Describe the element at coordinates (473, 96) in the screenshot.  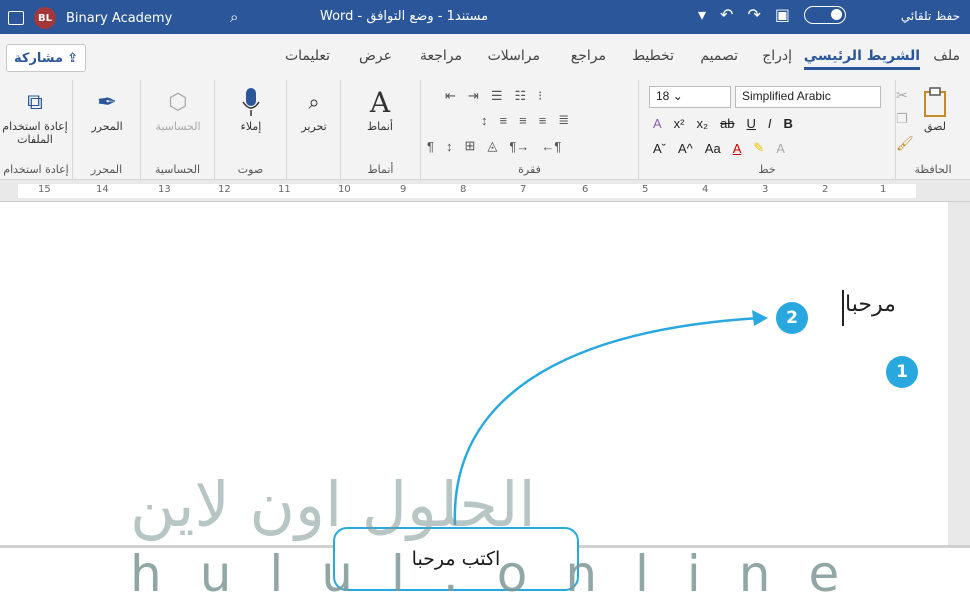
I see `increase-indent-icon: ⇥` at that location.